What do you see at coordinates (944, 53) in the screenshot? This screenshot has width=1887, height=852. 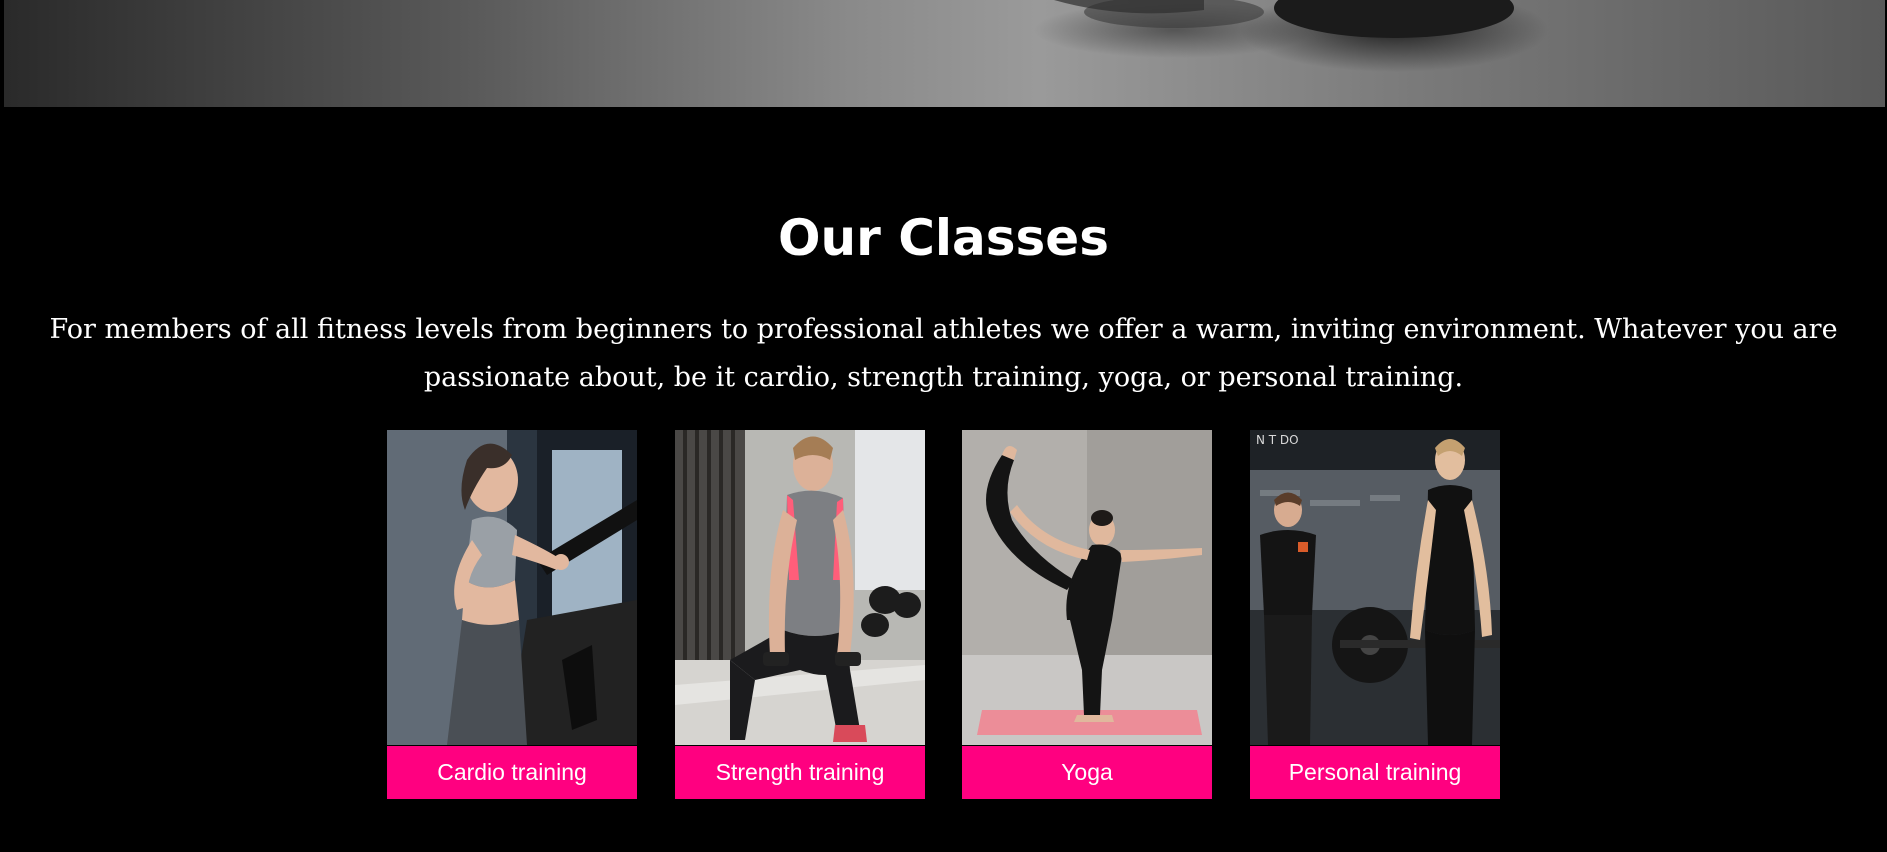 I see `hero-banner-image` at bounding box center [944, 53].